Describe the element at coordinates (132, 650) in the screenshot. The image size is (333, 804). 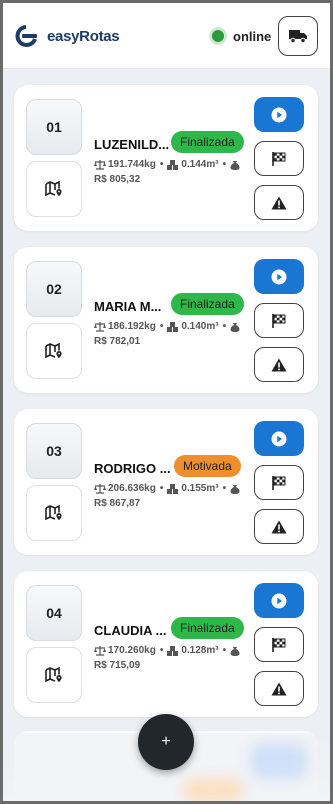
I see `weight-value: 170.260kg` at that location.